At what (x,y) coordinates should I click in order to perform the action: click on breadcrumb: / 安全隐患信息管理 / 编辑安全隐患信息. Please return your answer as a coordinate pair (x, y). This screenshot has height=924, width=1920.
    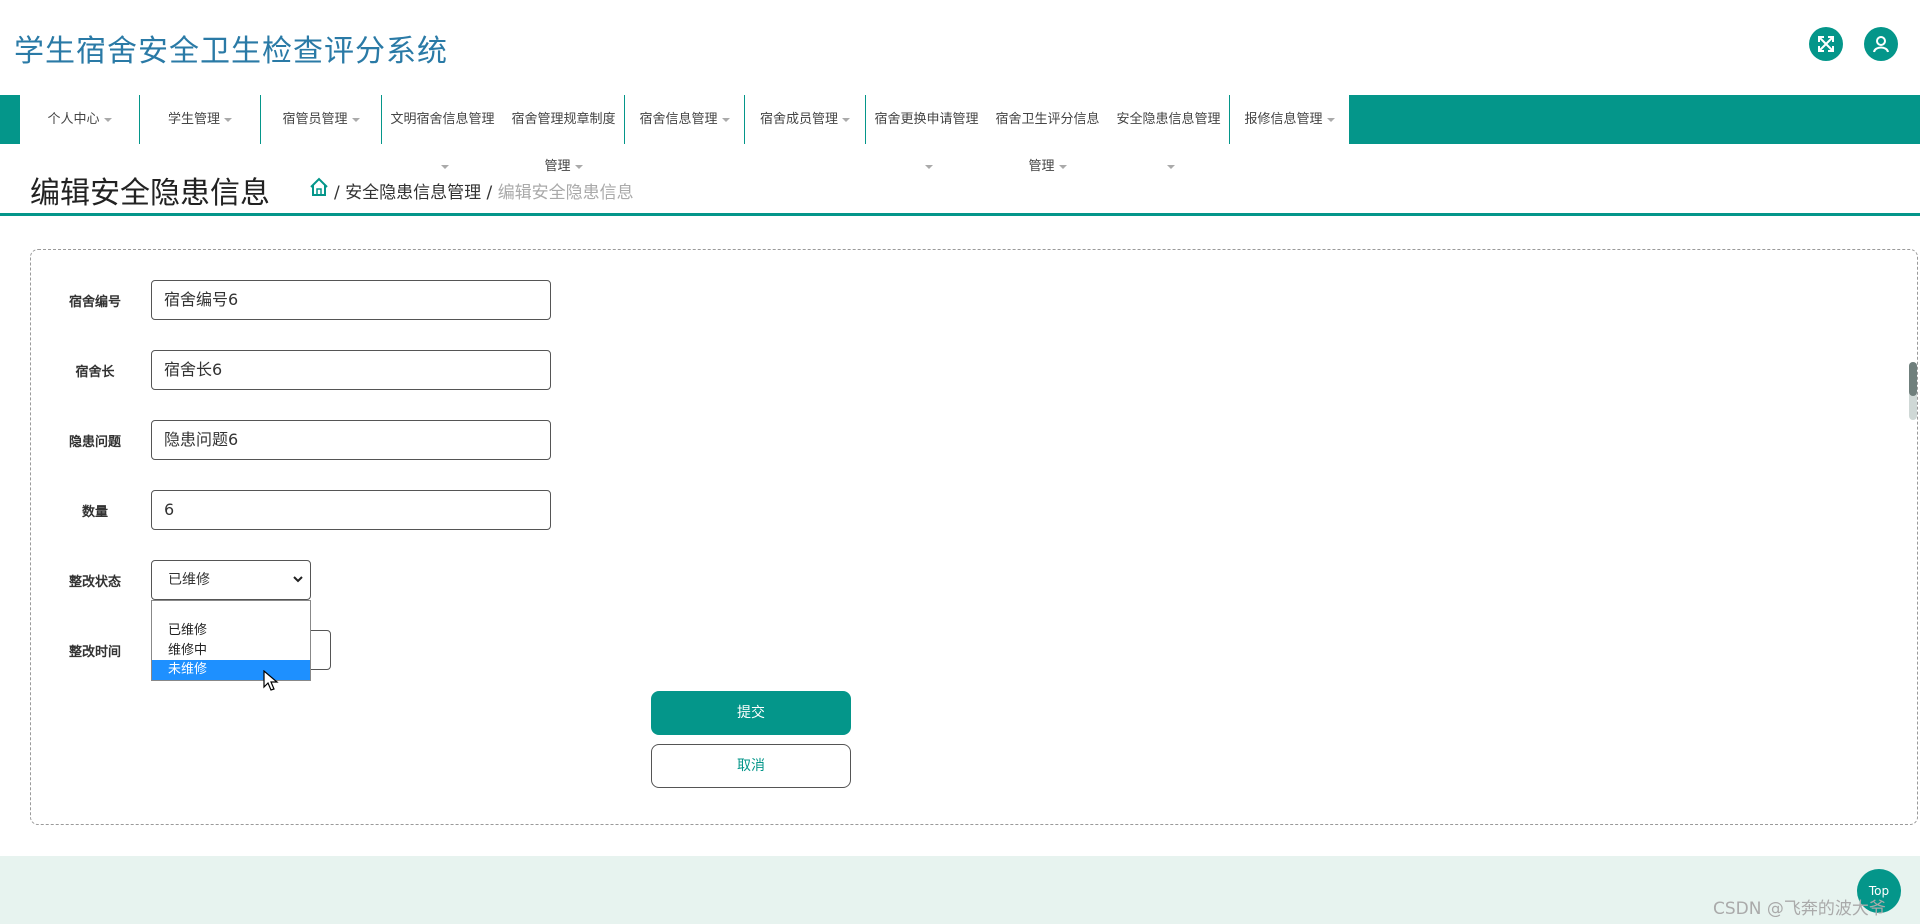
    Looking at the image, I should click on (484, 190).